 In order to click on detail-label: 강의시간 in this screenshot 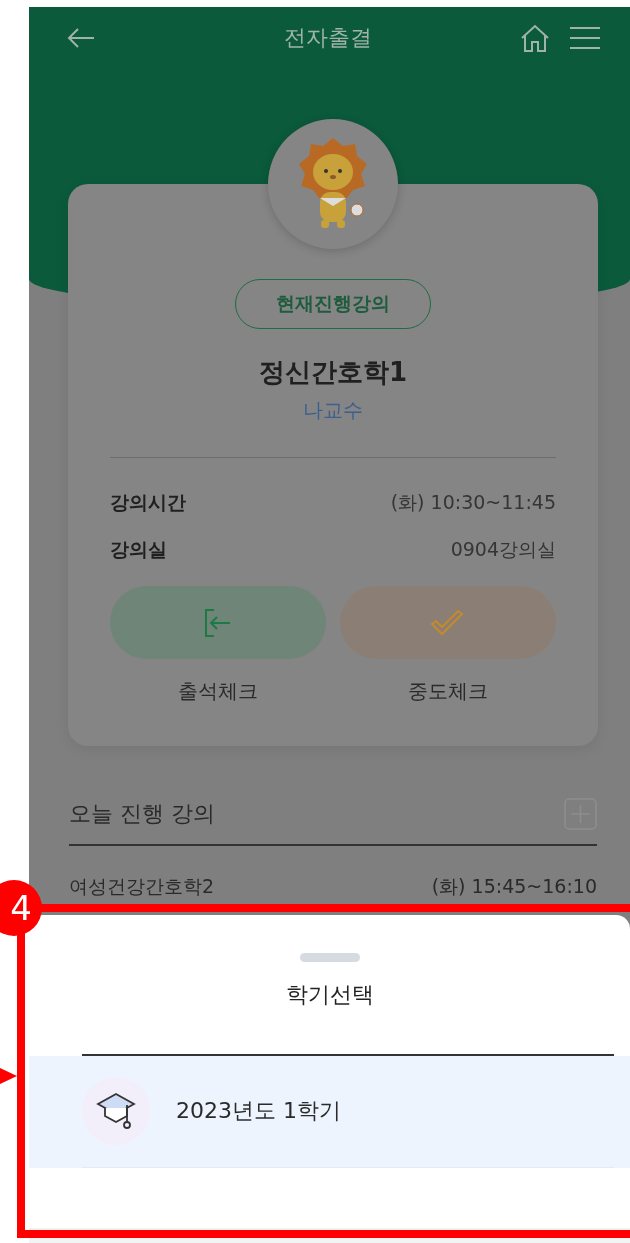, I will do `click(148, 502)`.